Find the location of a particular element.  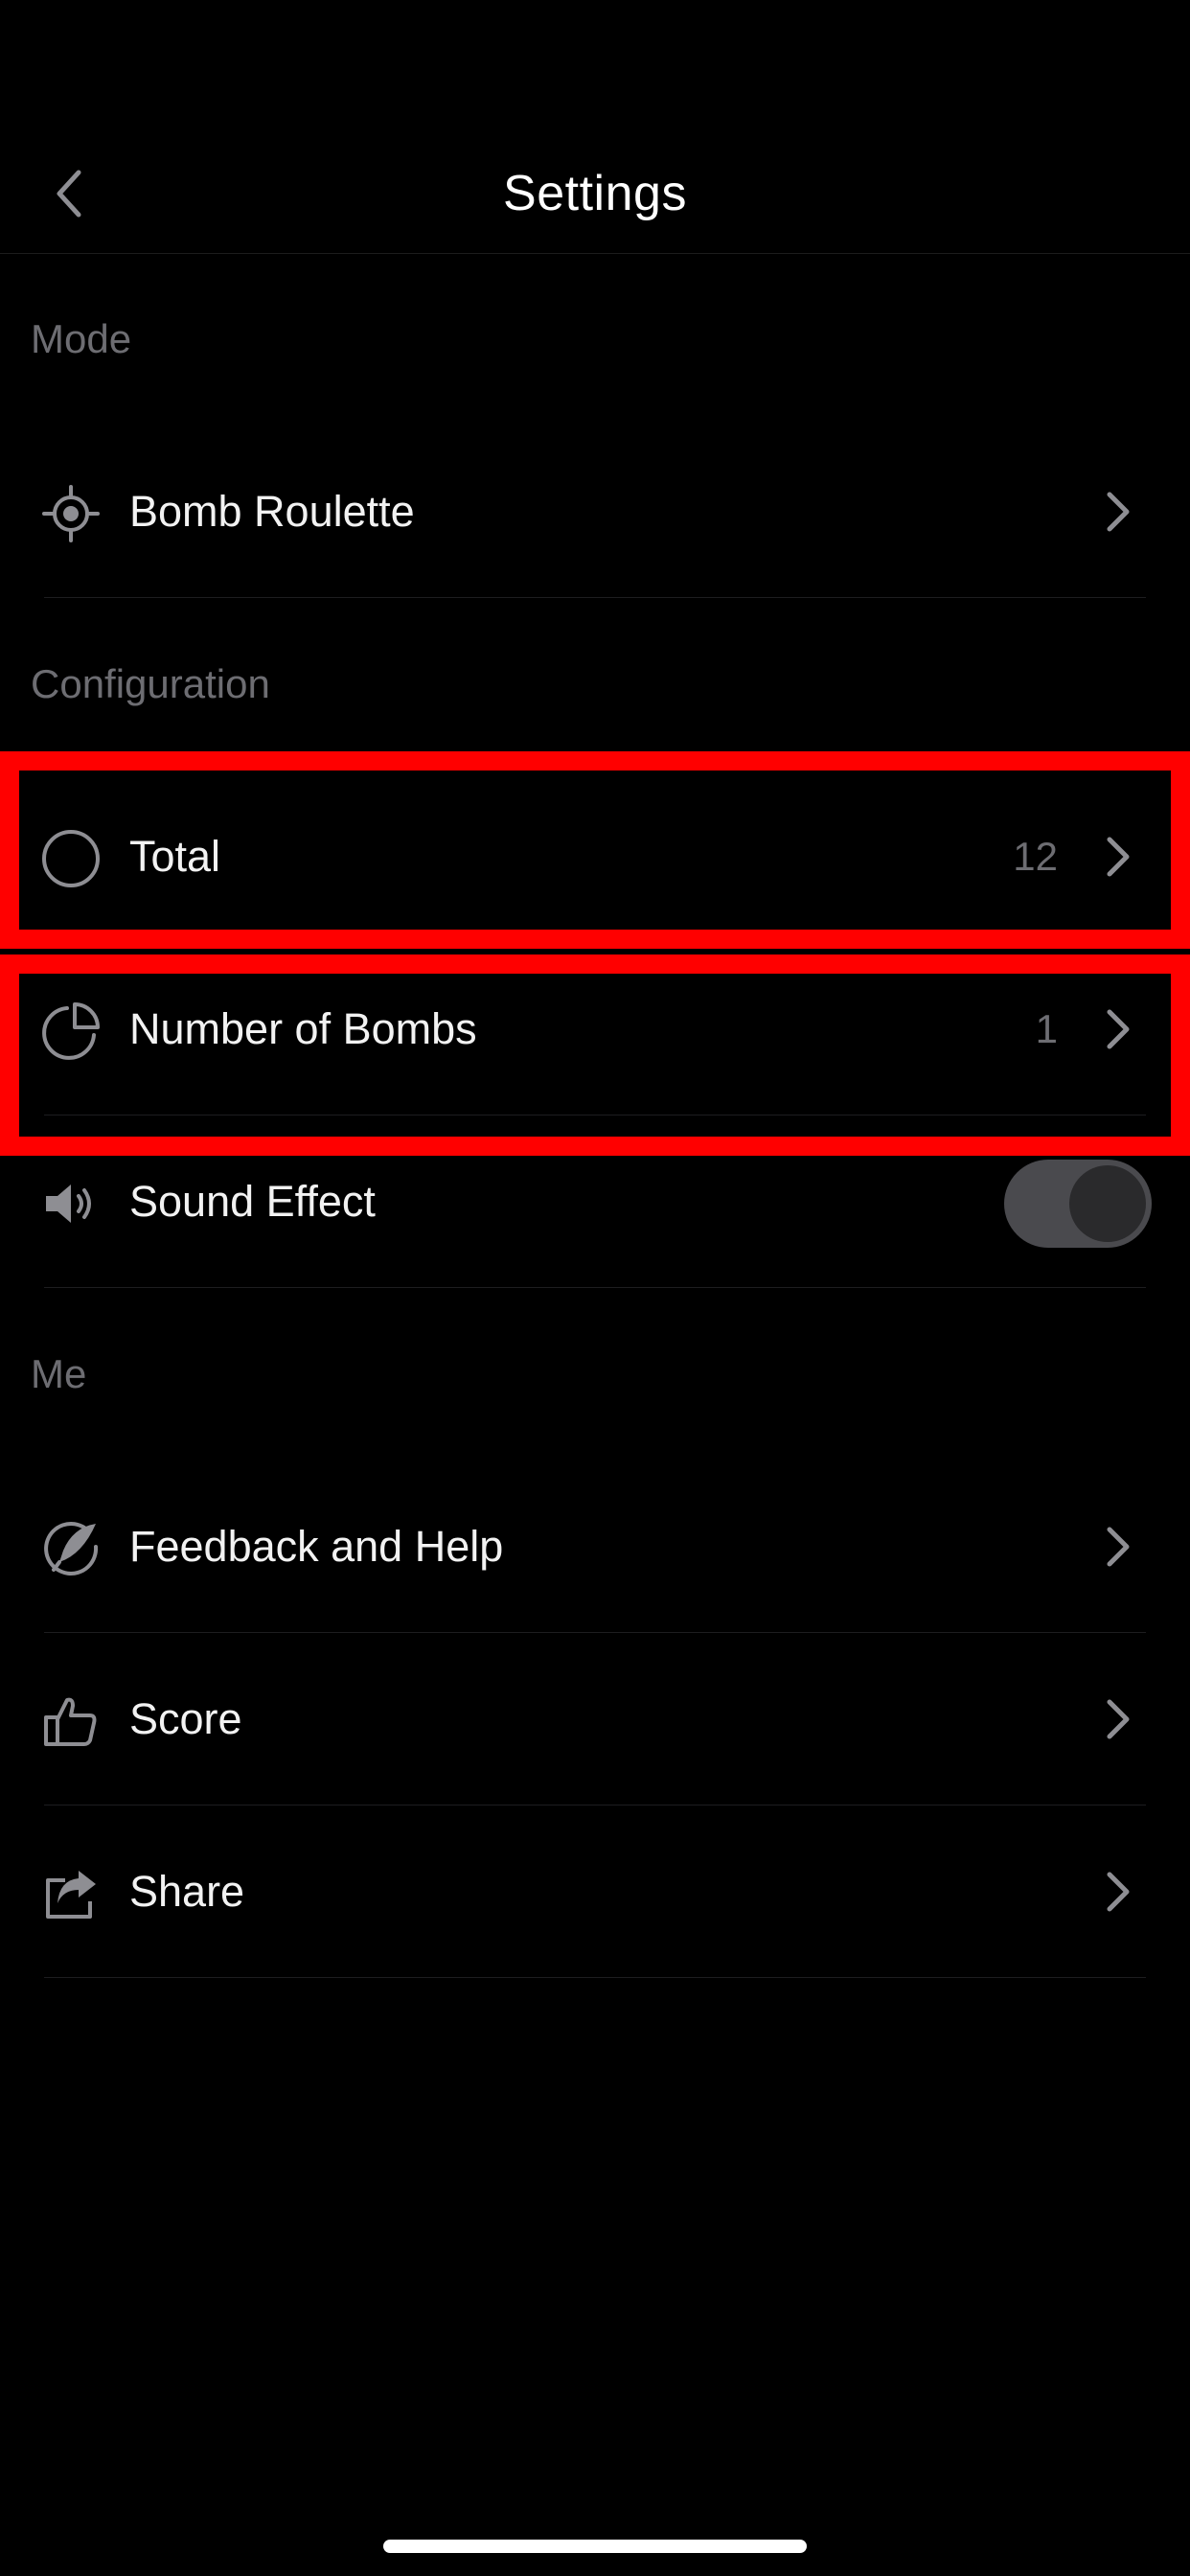

row-label: Share is located at coordinates (187, 1891).